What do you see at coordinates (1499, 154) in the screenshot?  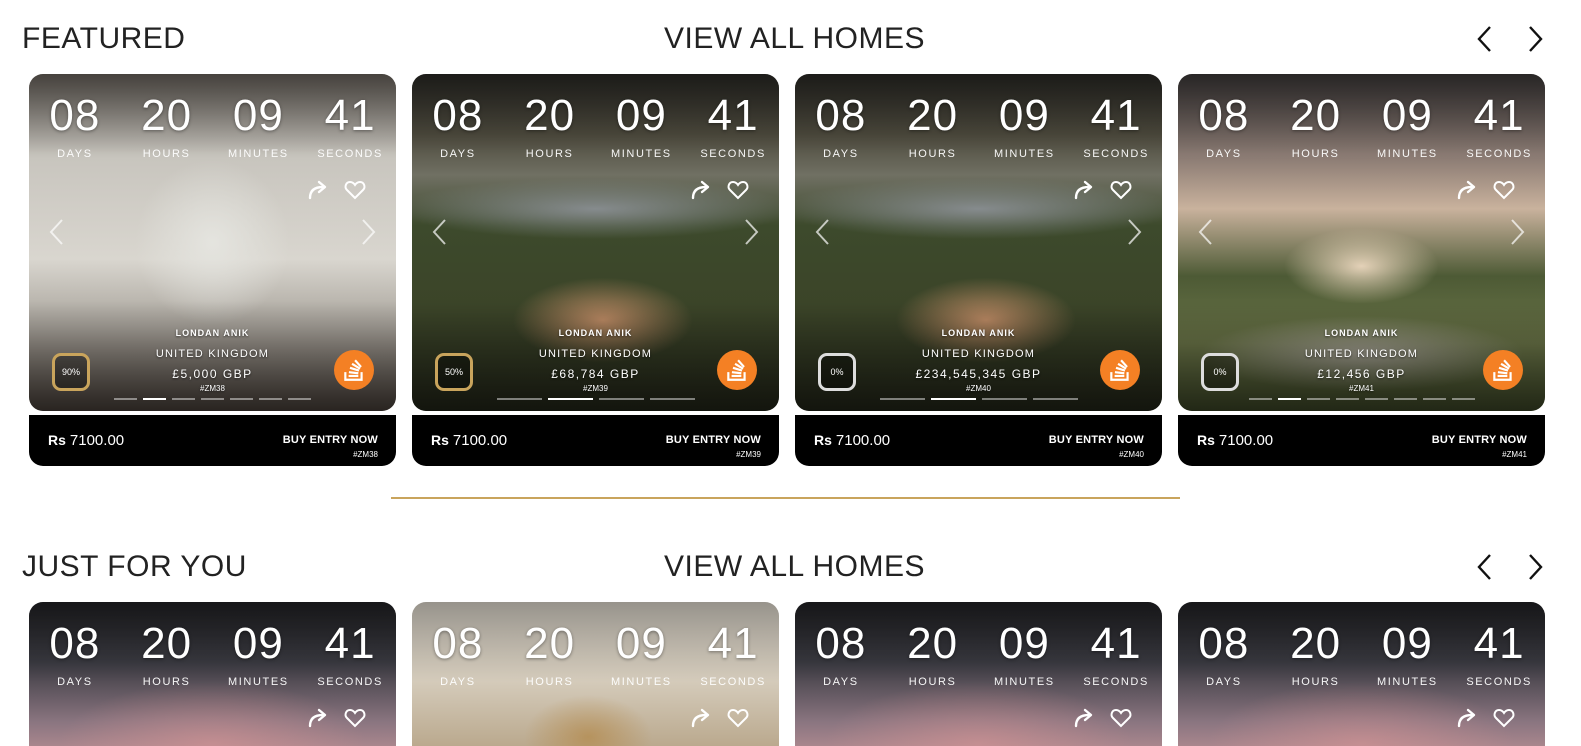 I see `timer-seconds-label: SECONDS` at bounding box center [1499, 154].